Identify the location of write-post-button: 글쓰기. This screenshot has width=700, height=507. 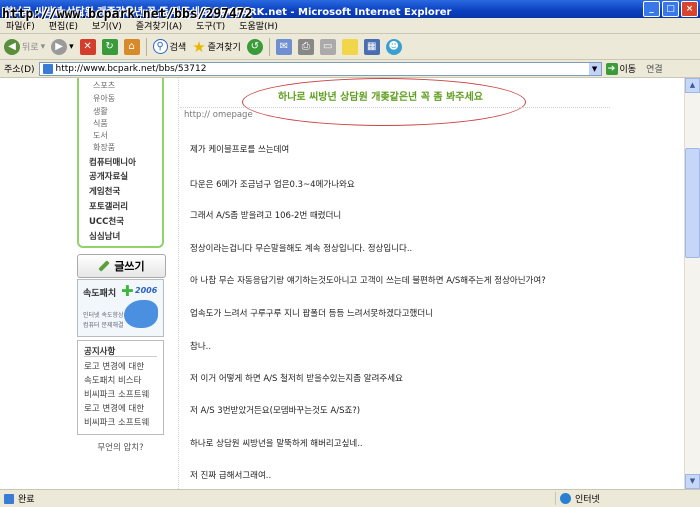
(121, 266).